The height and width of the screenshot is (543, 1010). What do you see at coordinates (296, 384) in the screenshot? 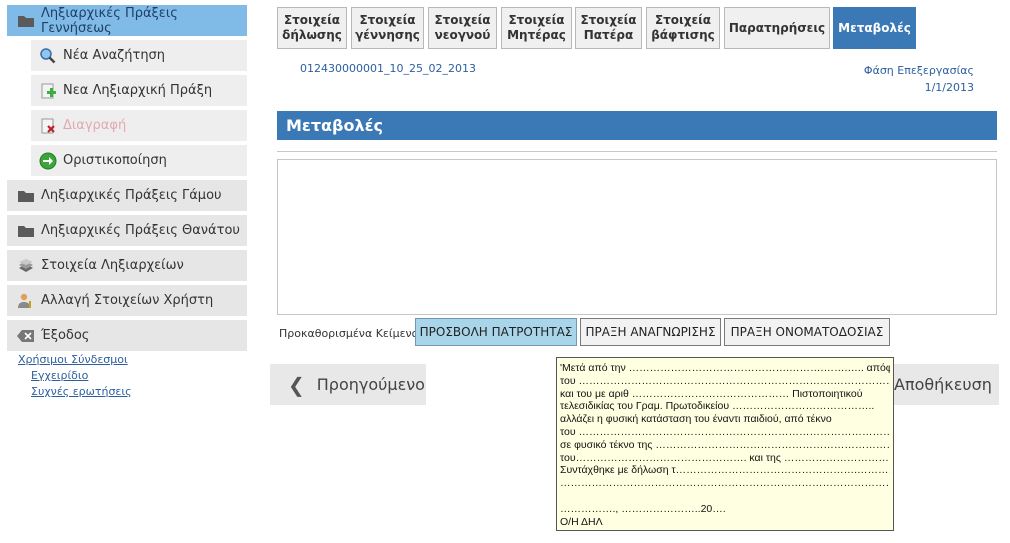
I see `chevron-left-icon: ❮` at bounding box center [296, 384].